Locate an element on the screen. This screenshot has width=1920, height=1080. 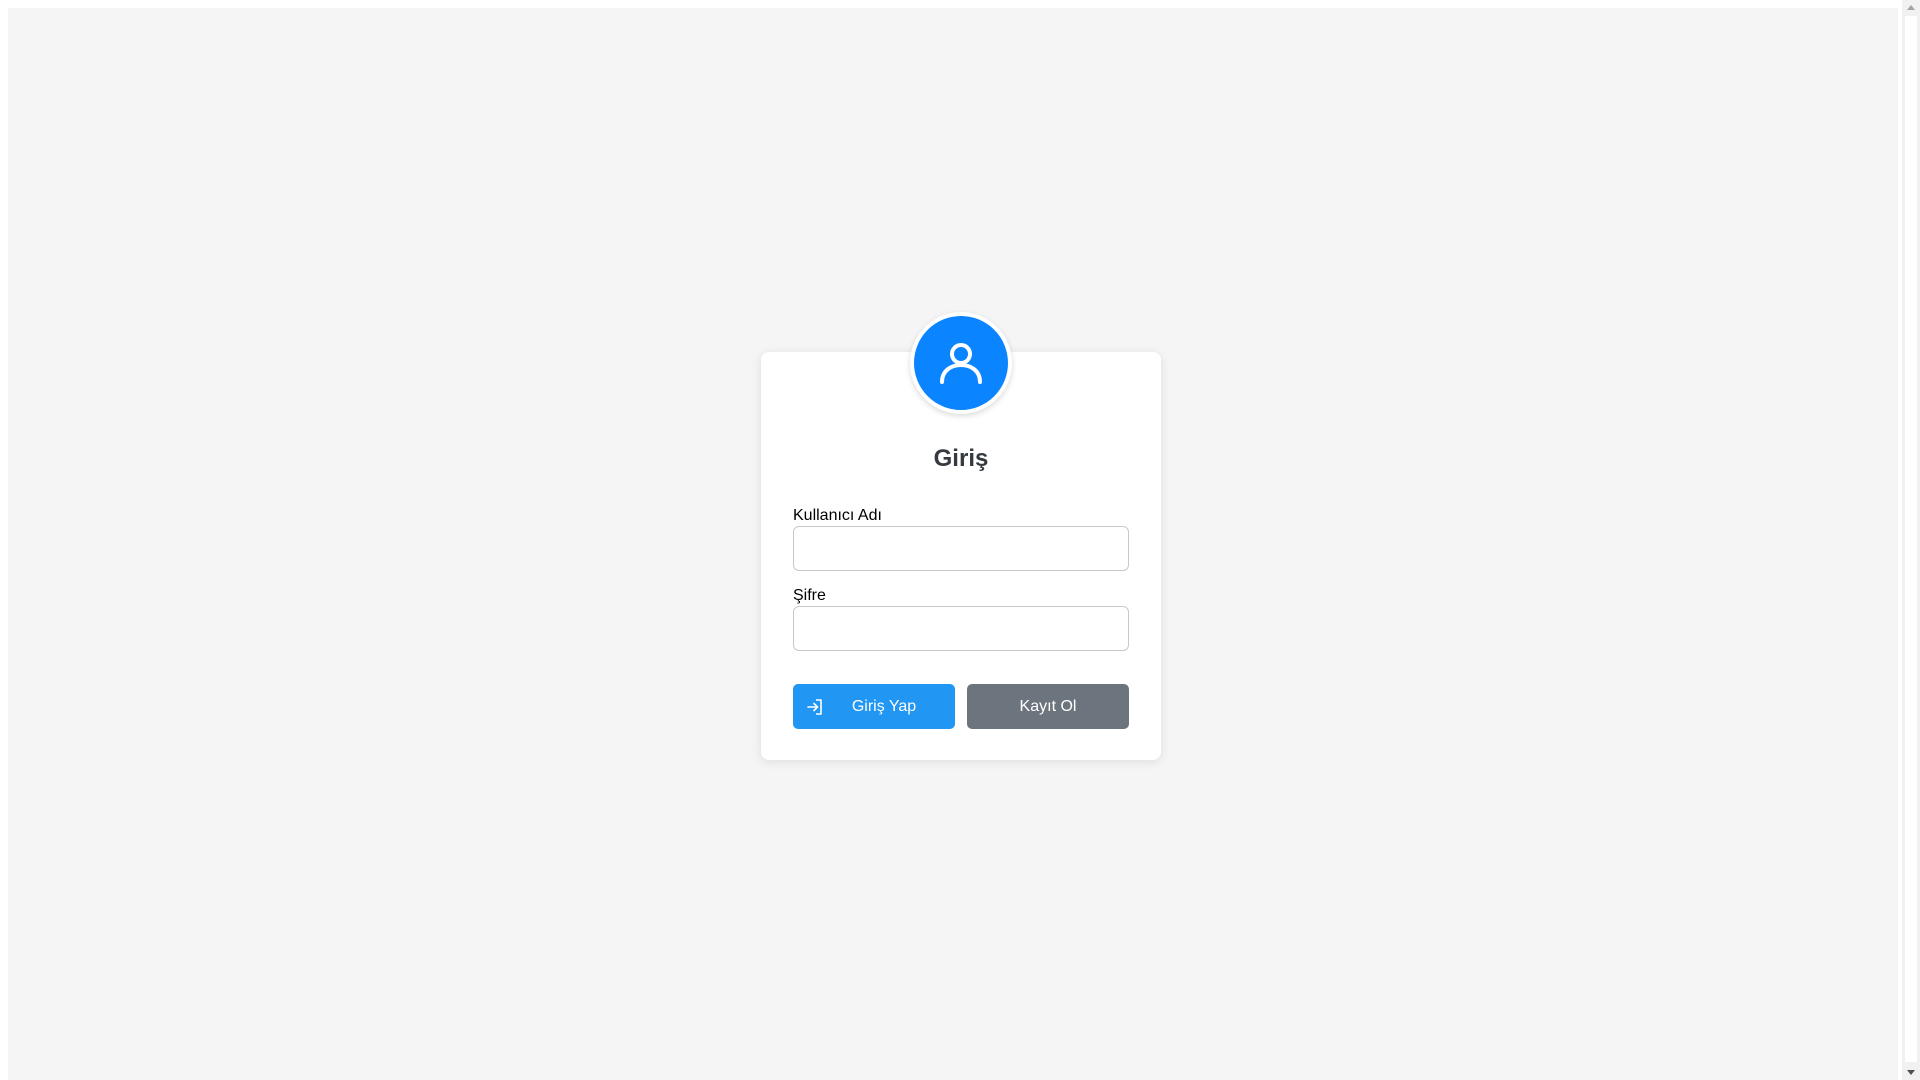
scroll-down-arrow-icon is located at coordinates (1911, 1072).